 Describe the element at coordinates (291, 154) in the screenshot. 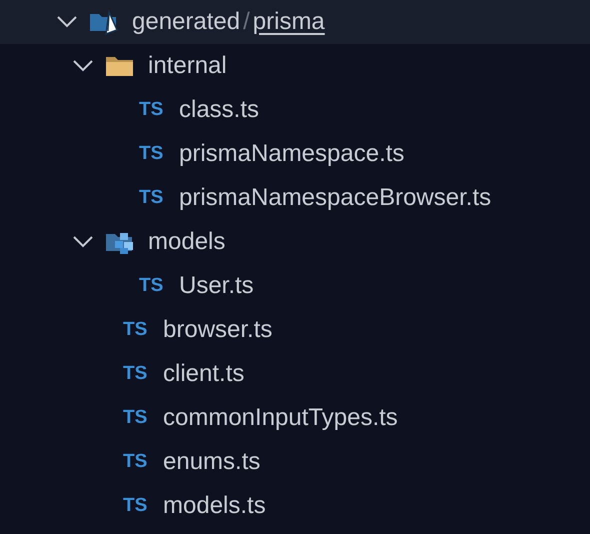

I see `file-name: prismaNamespace.ts` at that location.